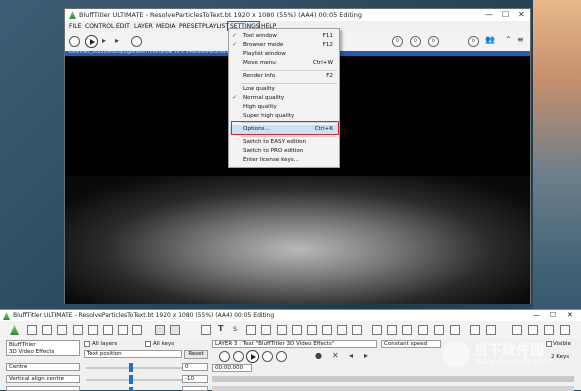  Describe the element at coordinates (117, 40) in the screenshot. I see `step-icon: ▸` at that location.